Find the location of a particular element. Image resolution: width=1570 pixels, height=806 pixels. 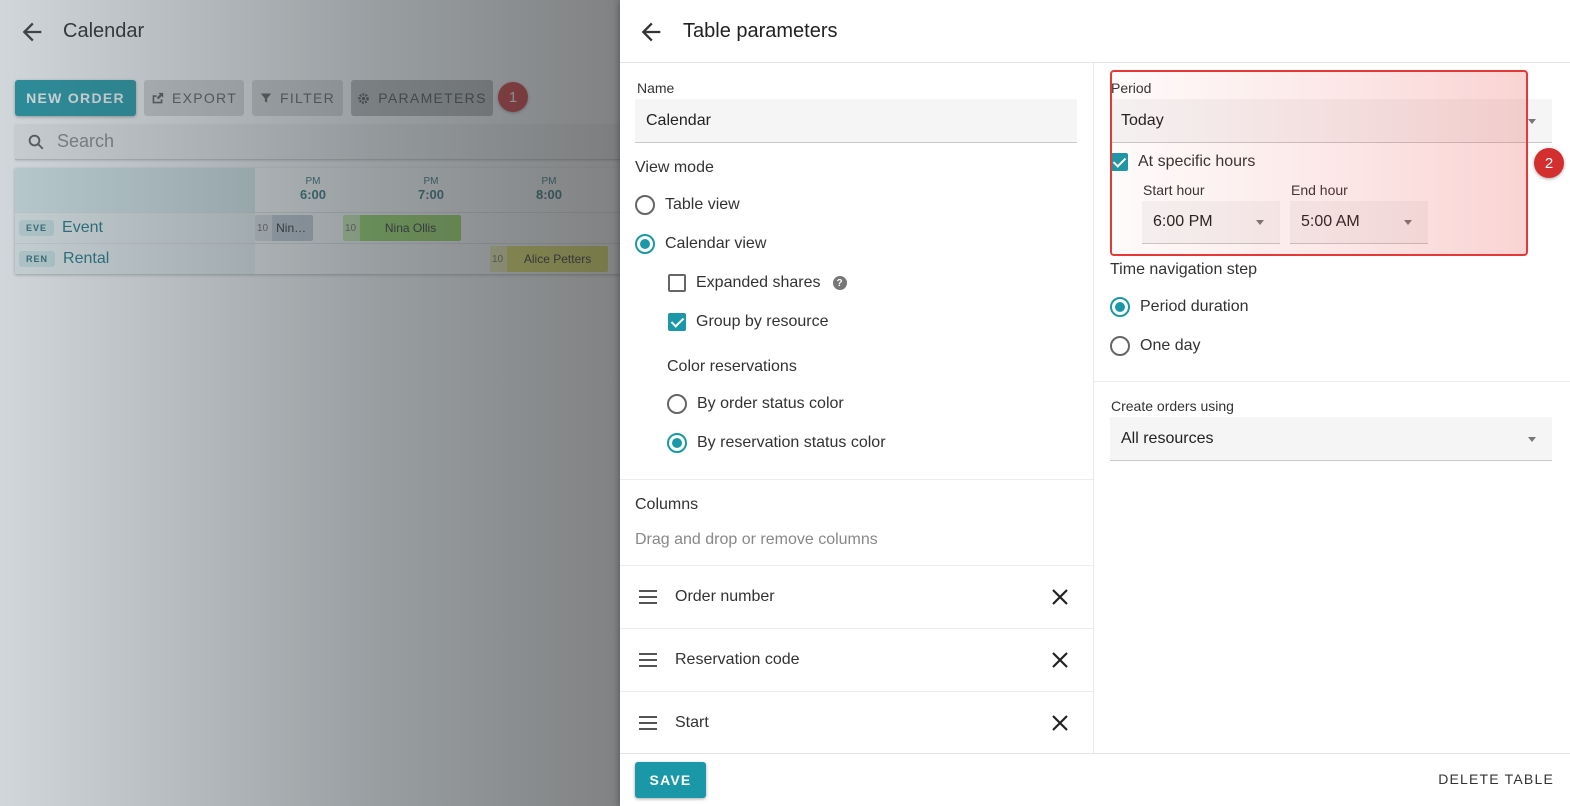

filter-button: FILTER is located at coordinates (297, 98).